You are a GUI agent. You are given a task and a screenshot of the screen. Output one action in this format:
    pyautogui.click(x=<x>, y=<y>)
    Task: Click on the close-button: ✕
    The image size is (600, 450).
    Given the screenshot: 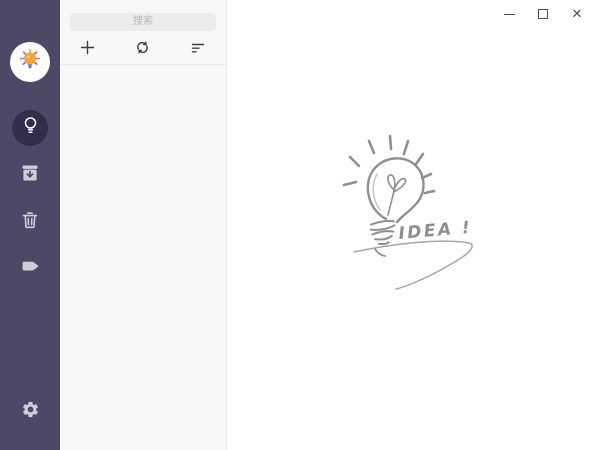 What is the action you would take?
    pyautogui.click(x=577, y=14)
    